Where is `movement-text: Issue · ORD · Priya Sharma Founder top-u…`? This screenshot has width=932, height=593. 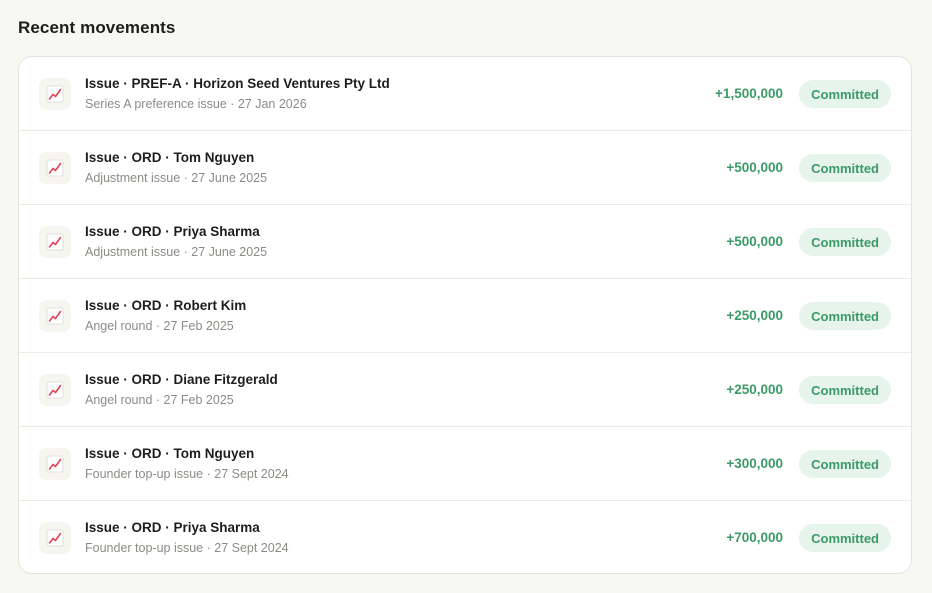
movement-text: Issue · ORD · Priya Sharma Founder top-u… is located at coordinates (187, 538).